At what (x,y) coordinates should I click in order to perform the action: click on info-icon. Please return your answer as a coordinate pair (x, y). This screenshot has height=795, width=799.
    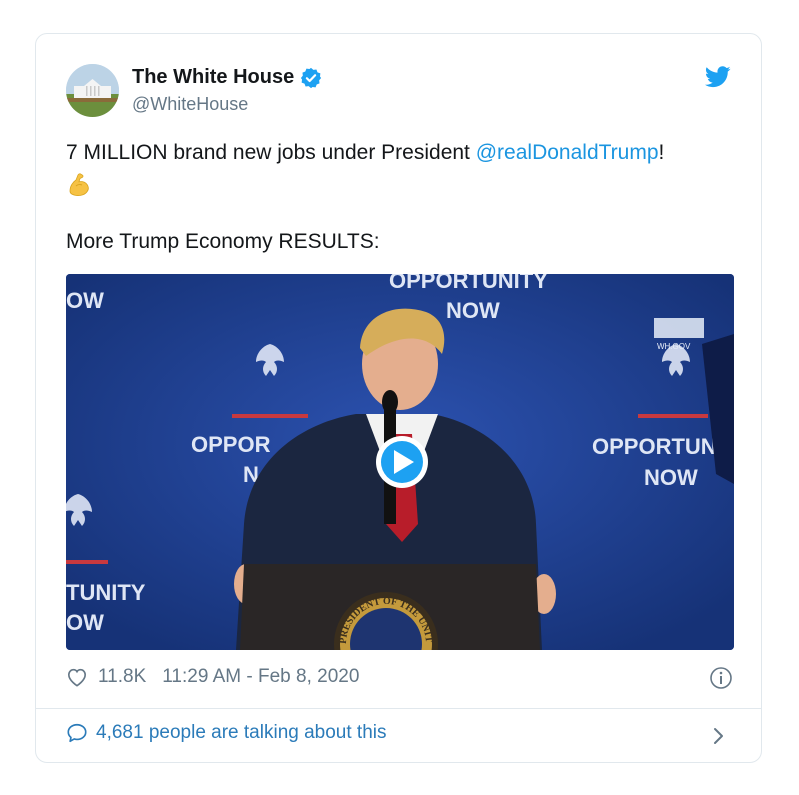
    Looking at the image, I should click on (721, 678).